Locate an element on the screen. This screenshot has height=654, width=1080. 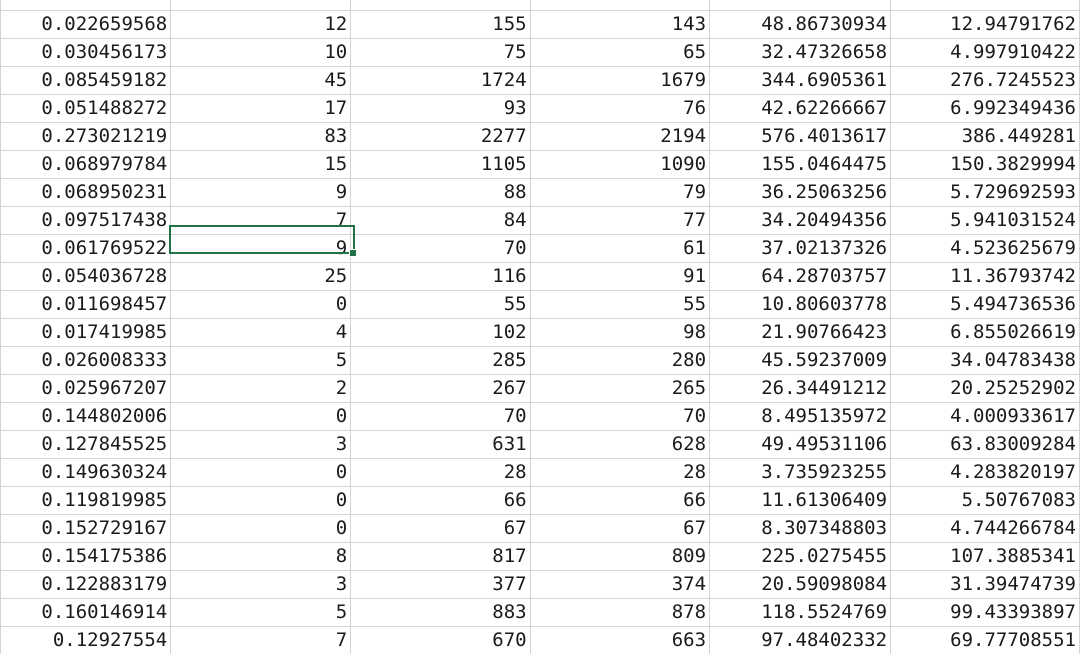
sheet-cell: 12.94791762 is located at coordinates (985, 24).